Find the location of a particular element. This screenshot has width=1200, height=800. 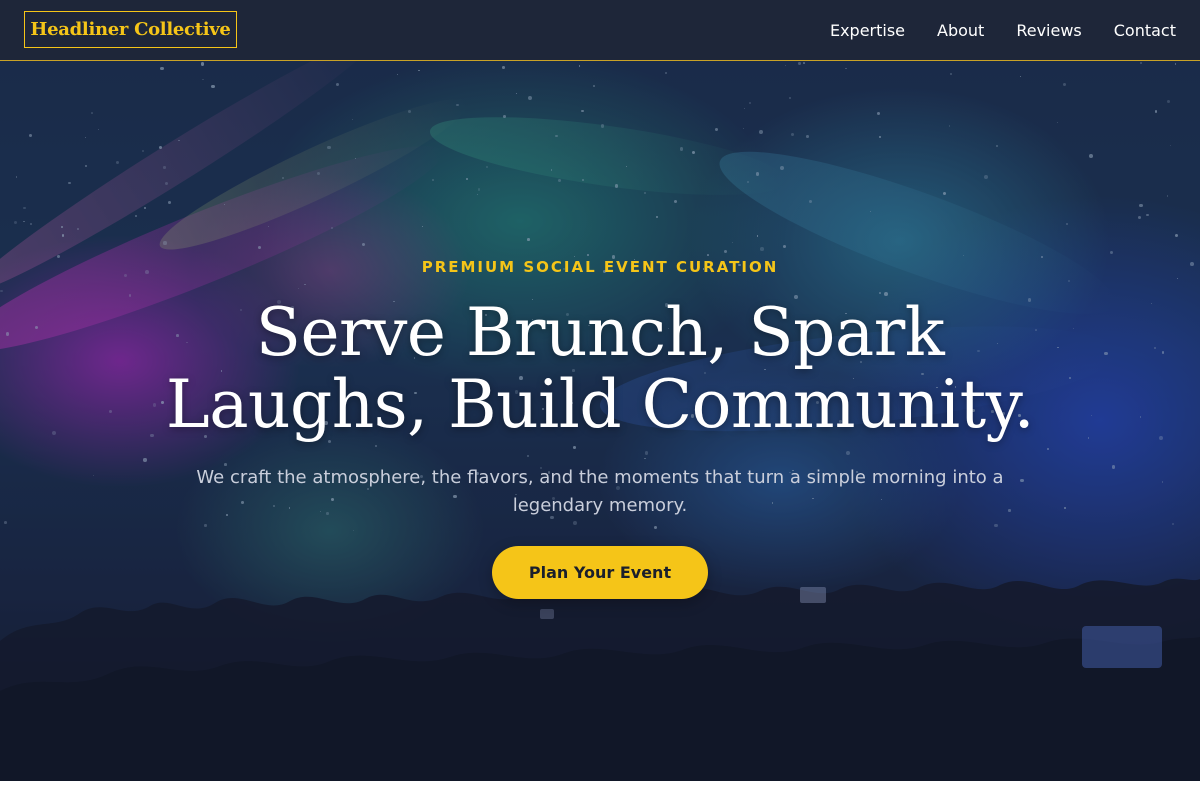

next-section-edge is located at coordinates (600, 790).